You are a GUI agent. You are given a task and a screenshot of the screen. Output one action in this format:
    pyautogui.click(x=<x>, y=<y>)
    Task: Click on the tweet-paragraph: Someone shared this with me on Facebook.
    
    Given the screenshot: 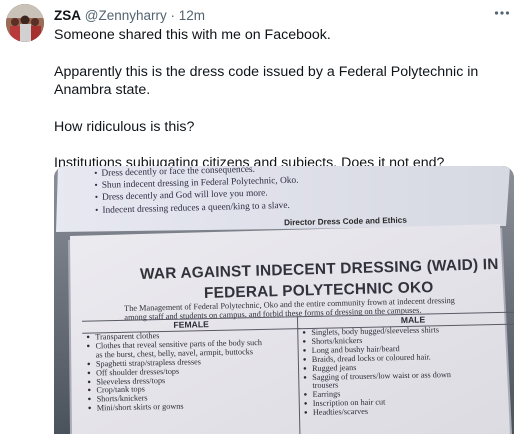 What is the action you would take?
    pyautogui.click(x=192, y=35)
    